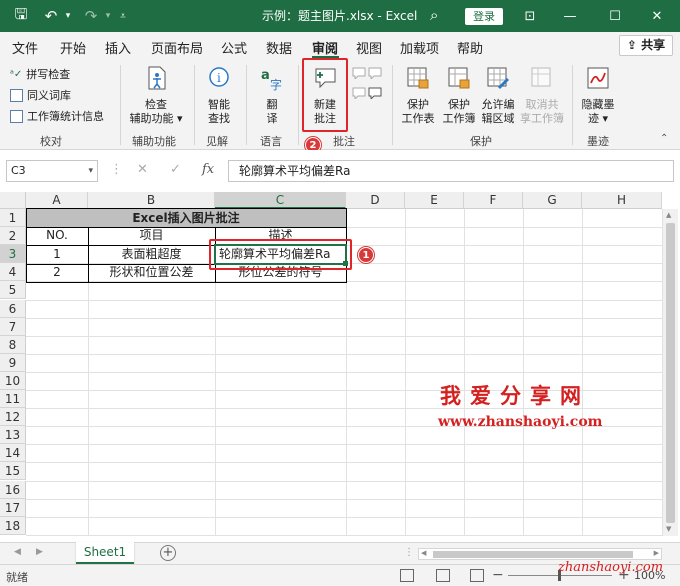  What do you see at coordinates (542, 95) in the screenshot?
I see `unshare-workbook-button: 取消共 享工作簿` at bounding box center [542, 95].